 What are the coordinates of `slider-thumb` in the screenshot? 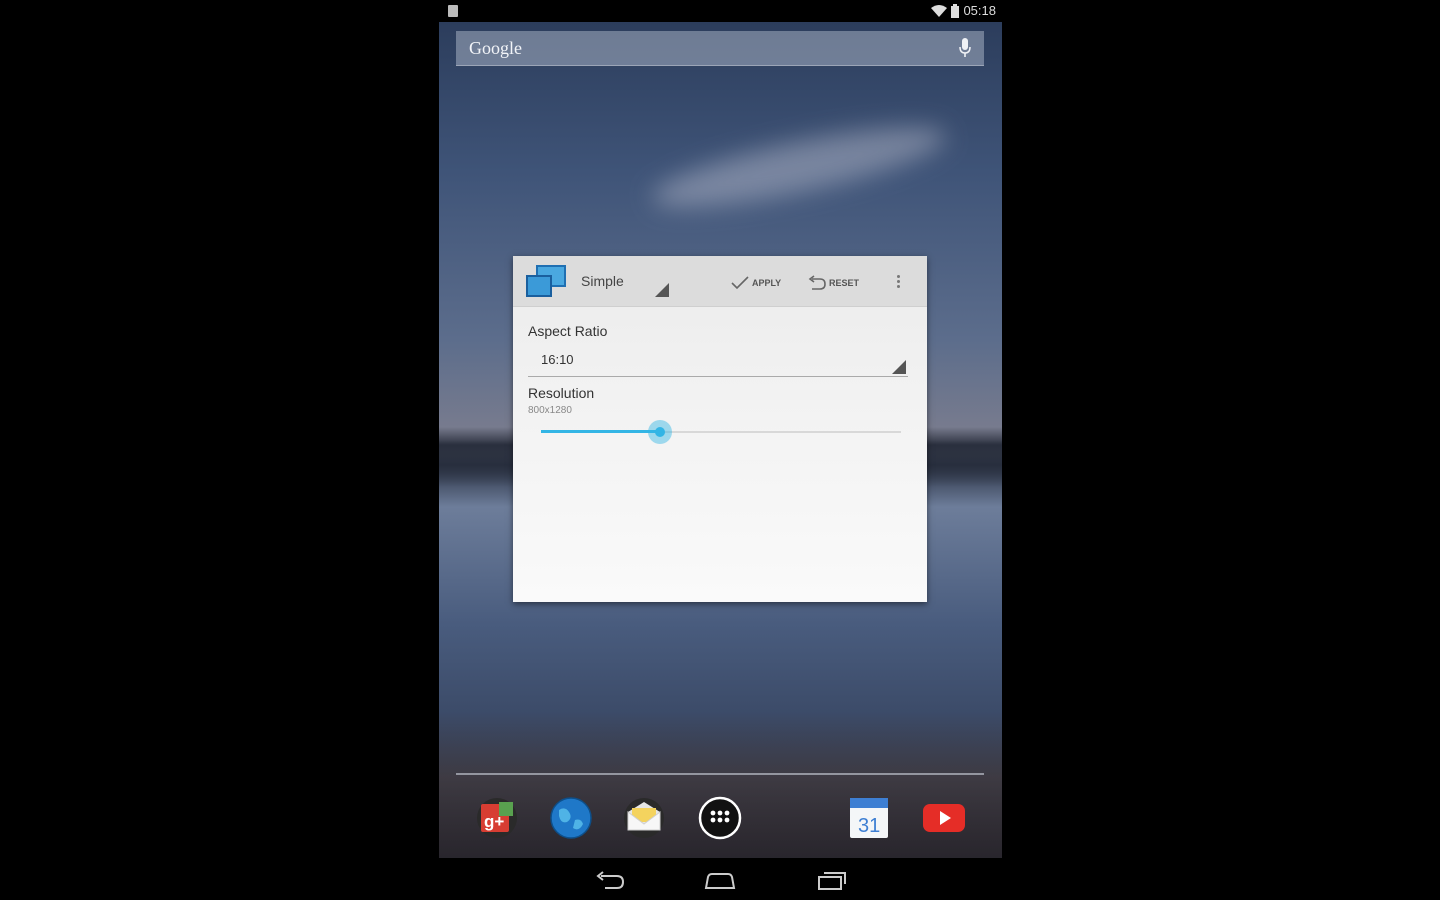 It's located at (659, 432).